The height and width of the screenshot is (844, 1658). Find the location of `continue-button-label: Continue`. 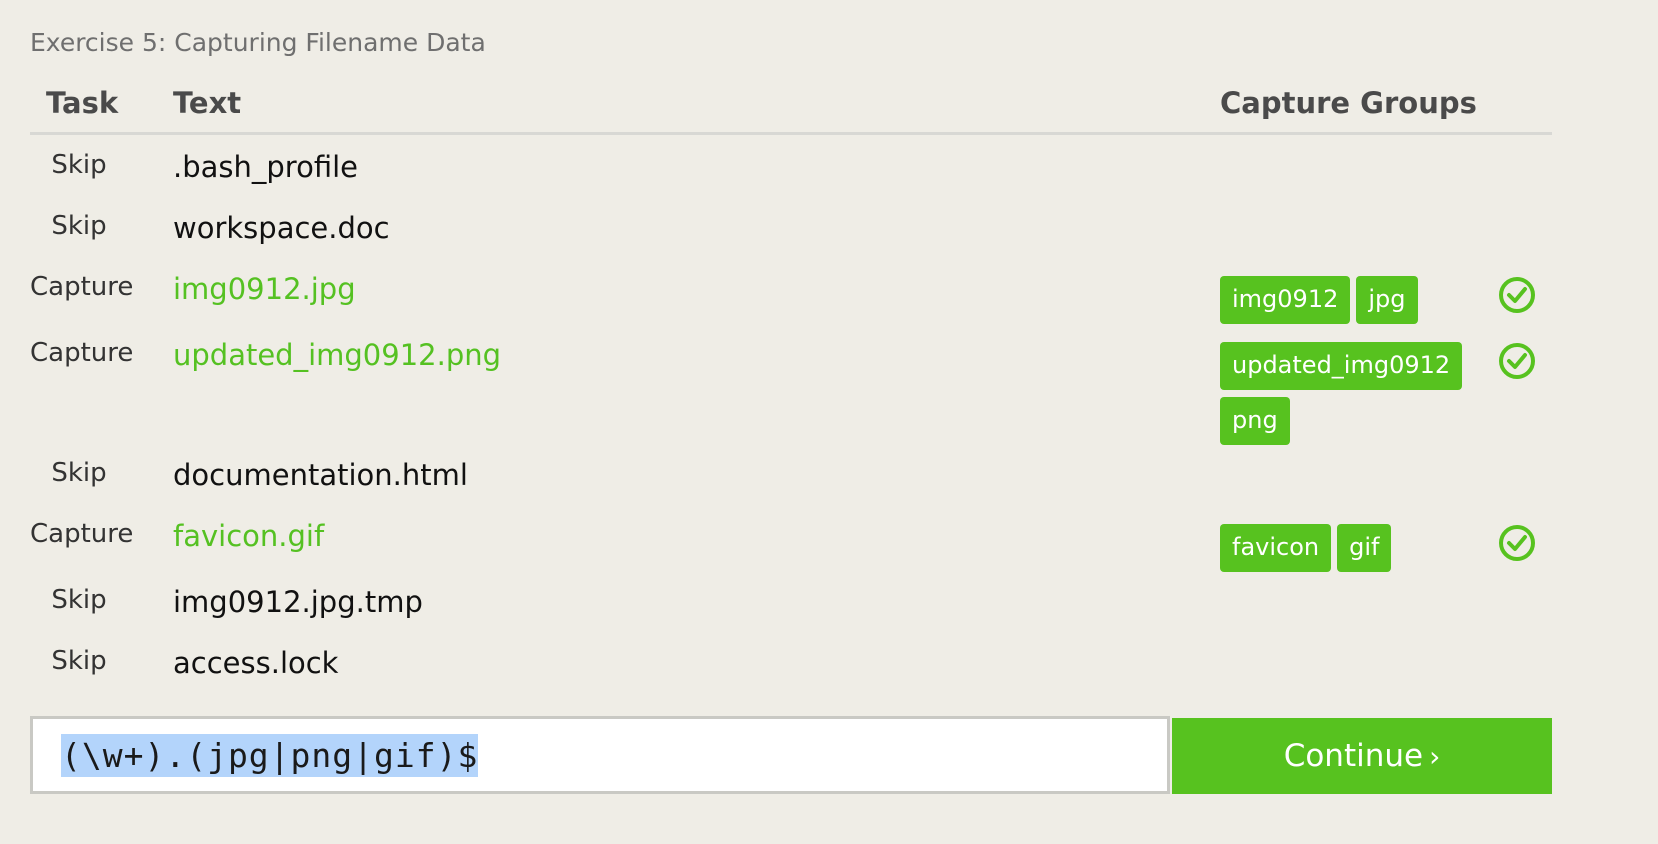

continue-button-label: Continue is located at coordinates (1353, 756).